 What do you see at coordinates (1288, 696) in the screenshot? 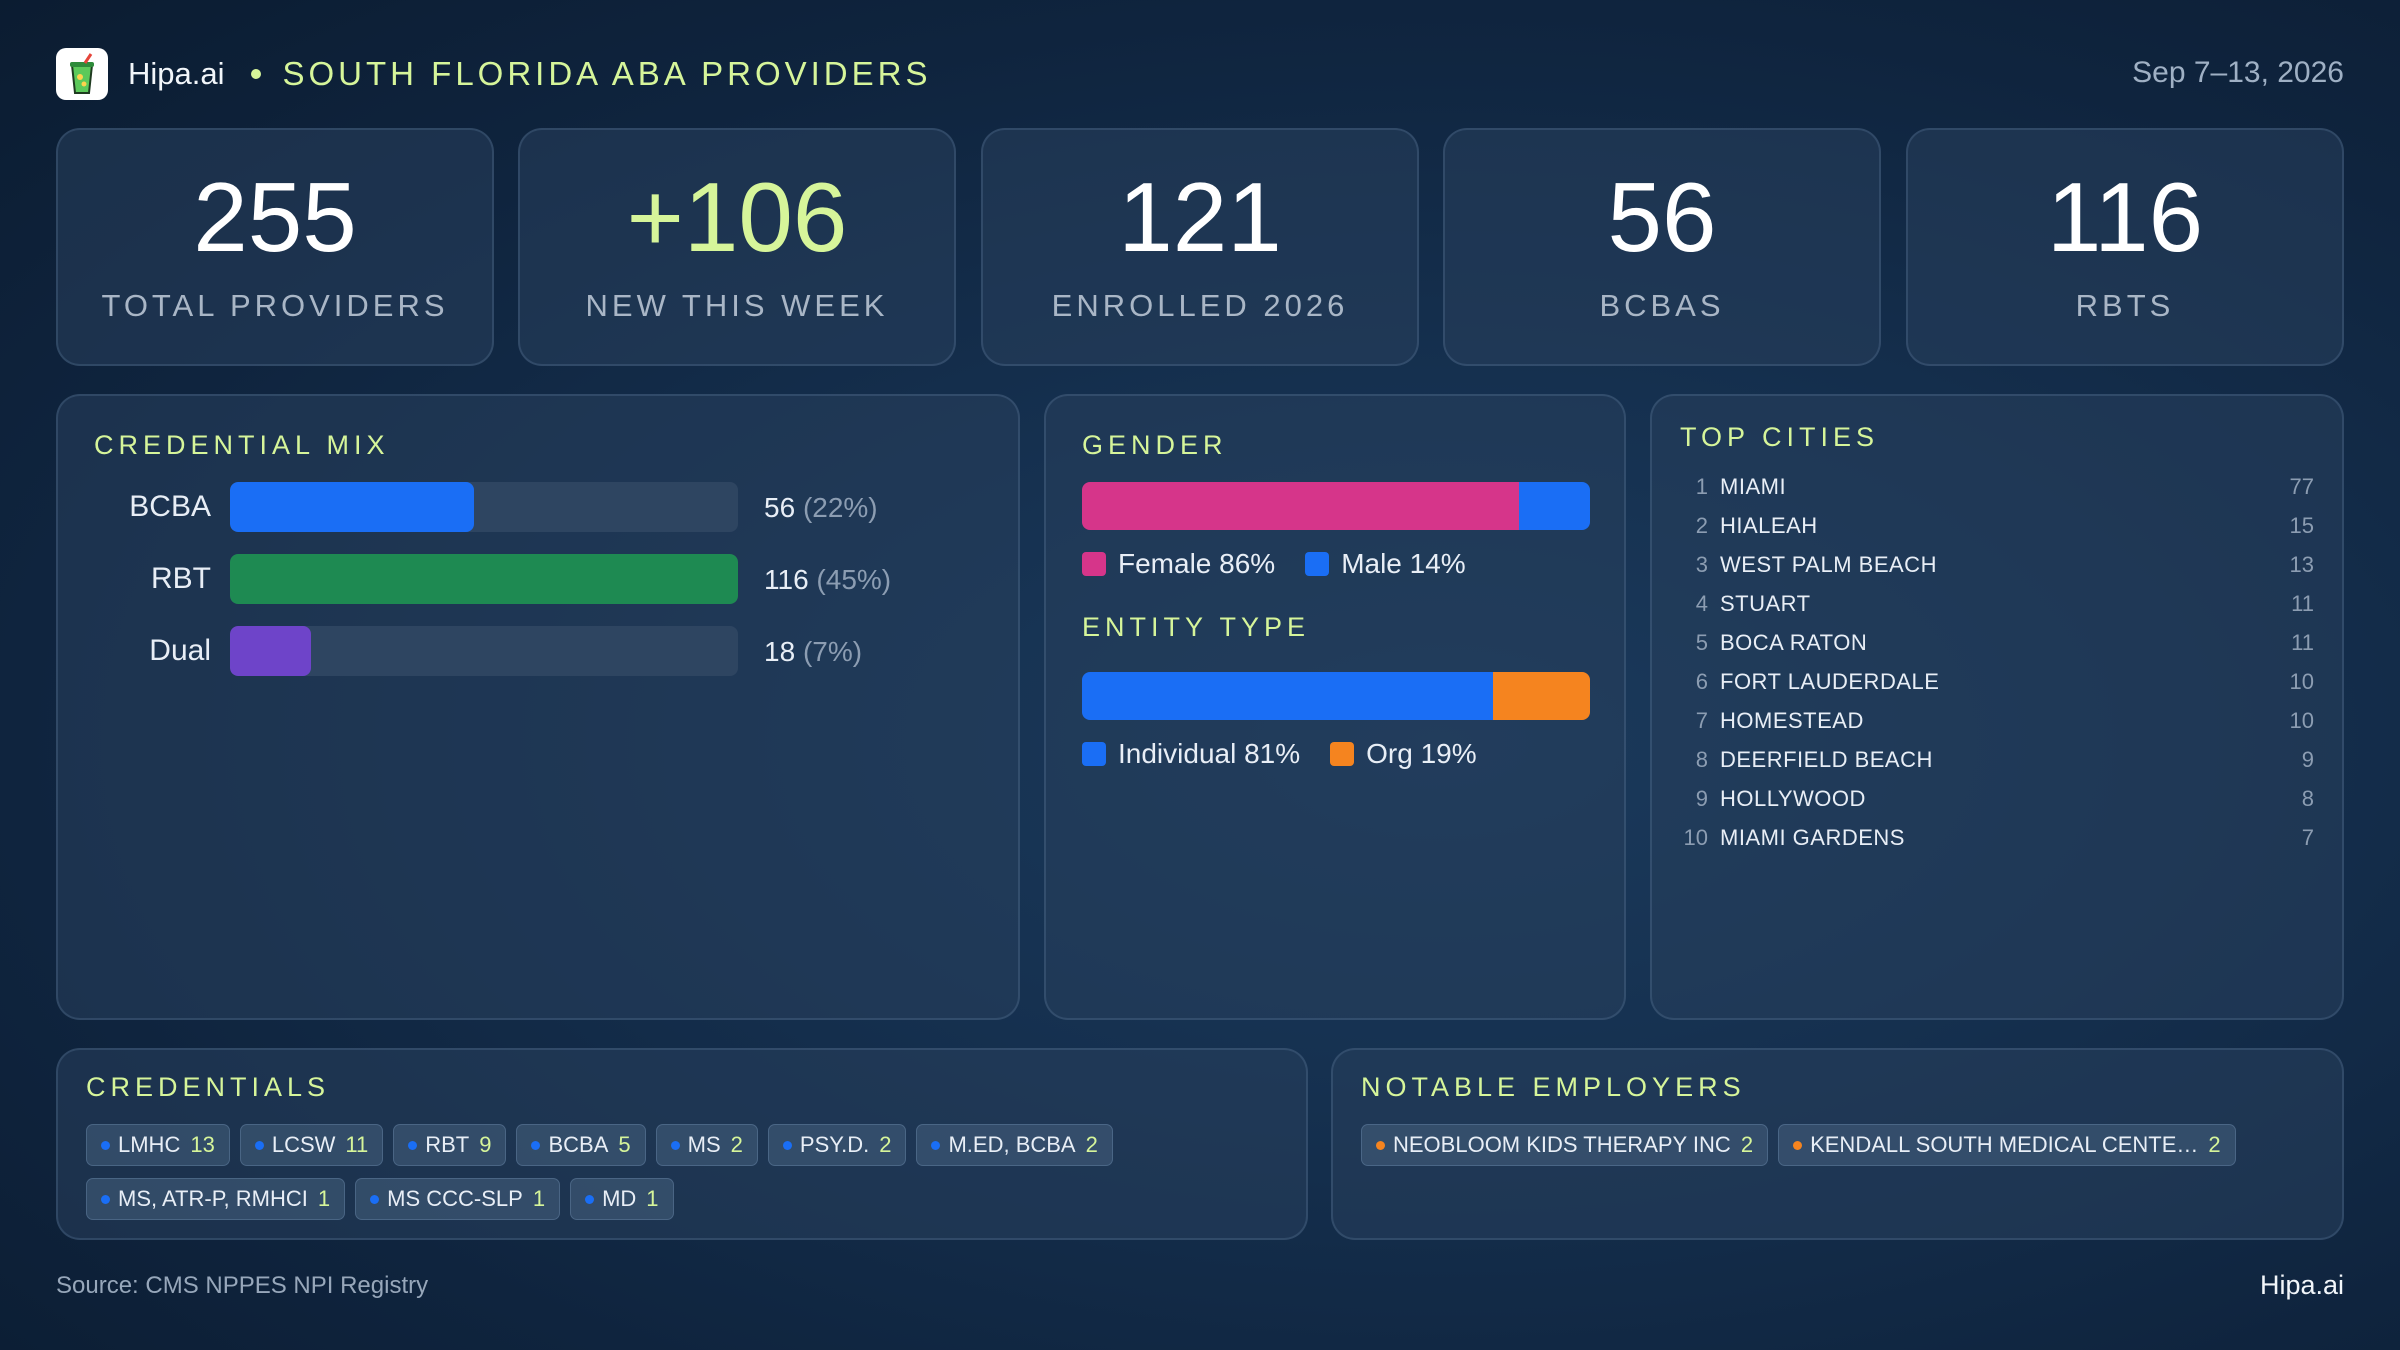
I see `entity-bar-individual` at bounding box center [1288, 696].